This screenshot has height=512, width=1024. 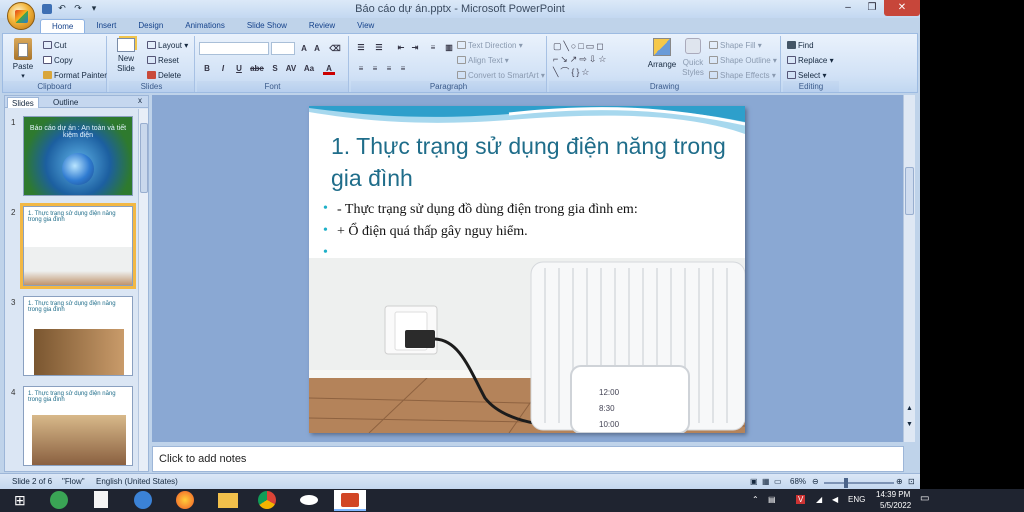 I want to click on shapes-gallery: ▢╲○□▭◻ ⌐↘↗⇨⇩☆ ╲⌒{}☆, so click(x=597, y=60).